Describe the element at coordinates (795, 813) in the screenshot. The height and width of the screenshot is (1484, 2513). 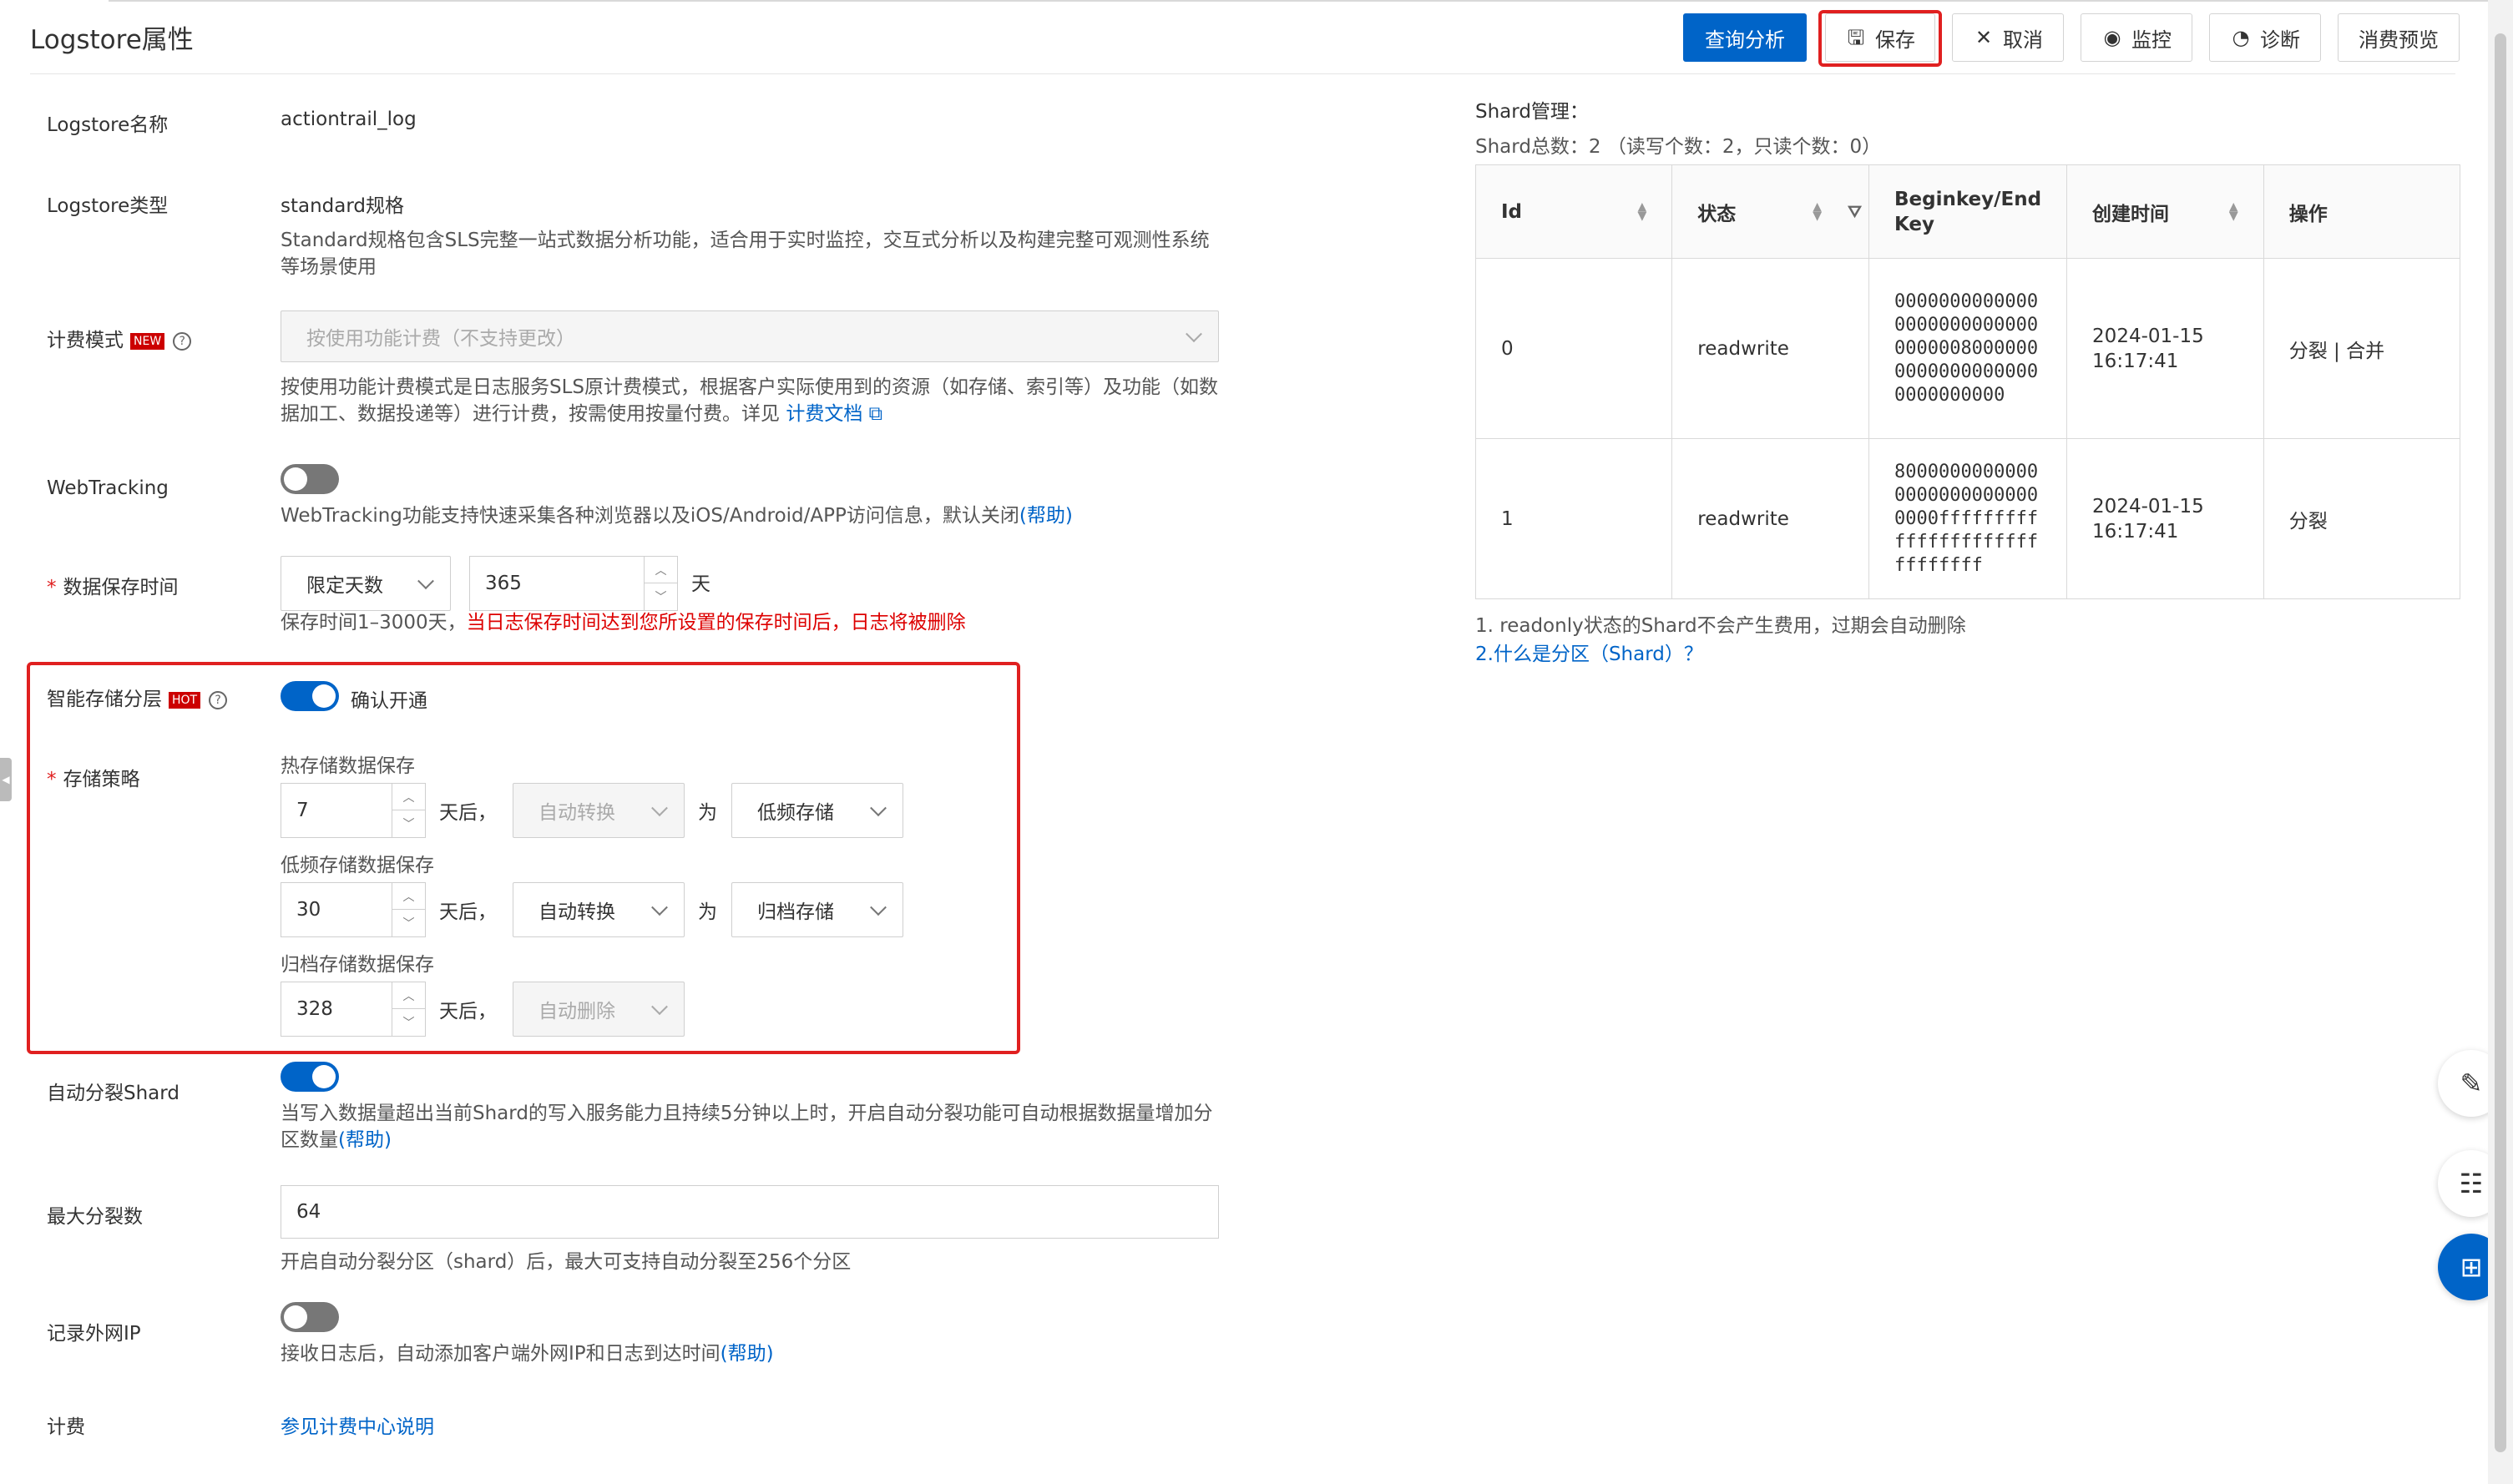
I see `hot-target-value: 低频存储` at that location.